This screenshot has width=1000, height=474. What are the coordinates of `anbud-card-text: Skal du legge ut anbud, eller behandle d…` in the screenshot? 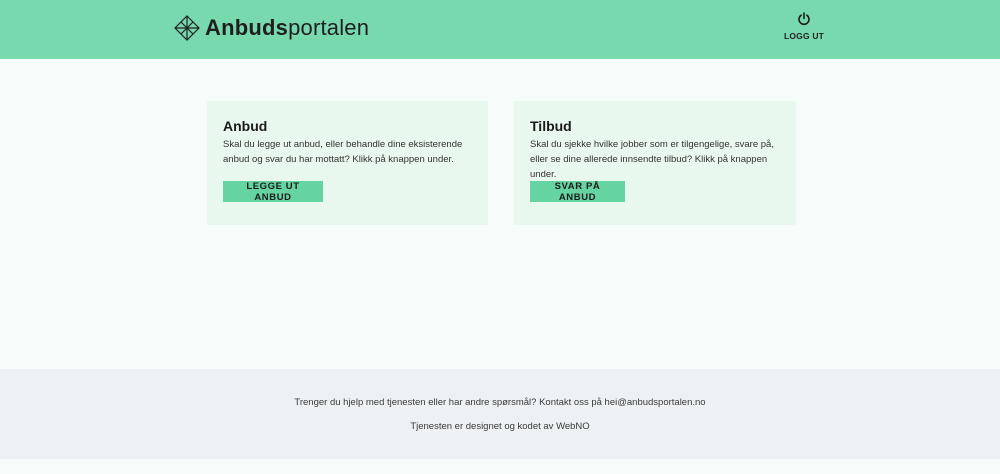 It's located at (343, 152).